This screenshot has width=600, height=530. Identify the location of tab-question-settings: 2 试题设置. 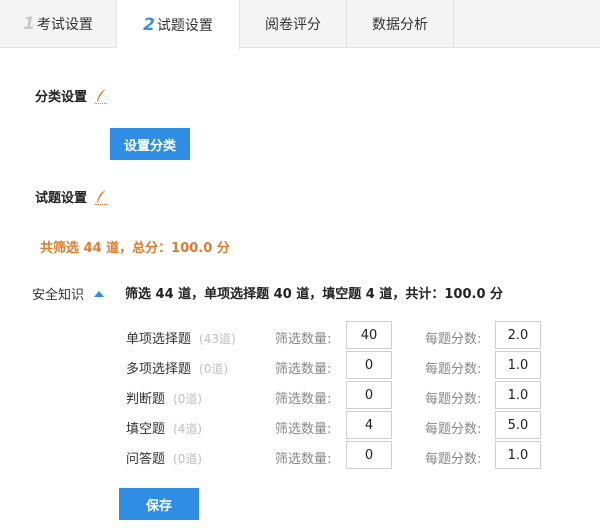
(178, 24).